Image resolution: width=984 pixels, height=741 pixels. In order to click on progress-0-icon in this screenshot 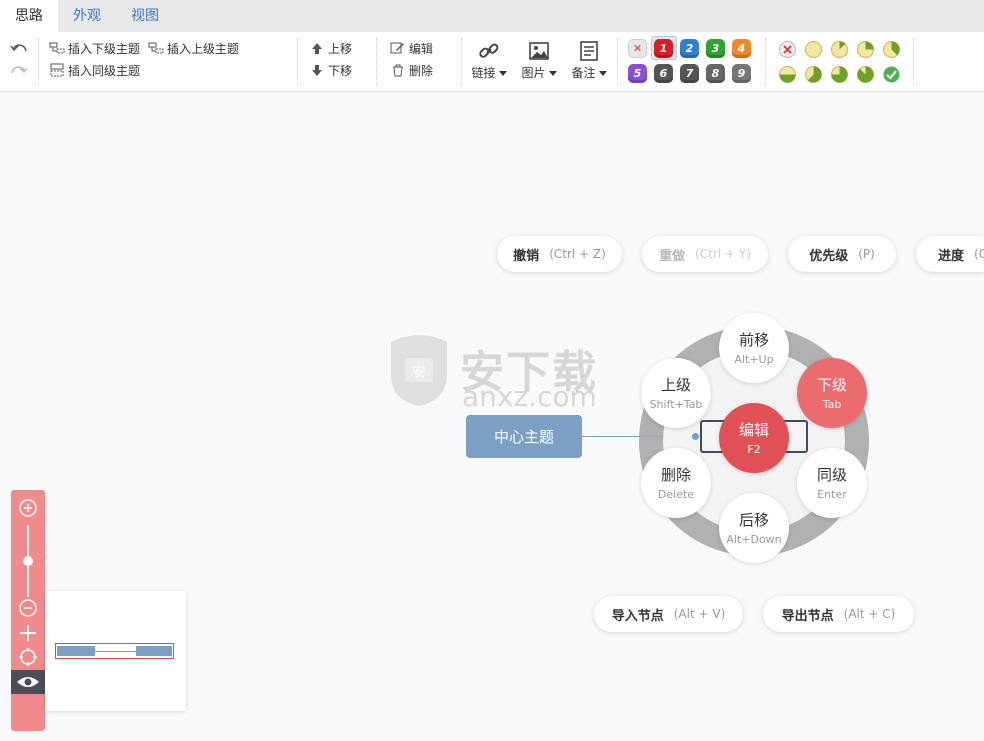, I will do `click(813, 49)`.